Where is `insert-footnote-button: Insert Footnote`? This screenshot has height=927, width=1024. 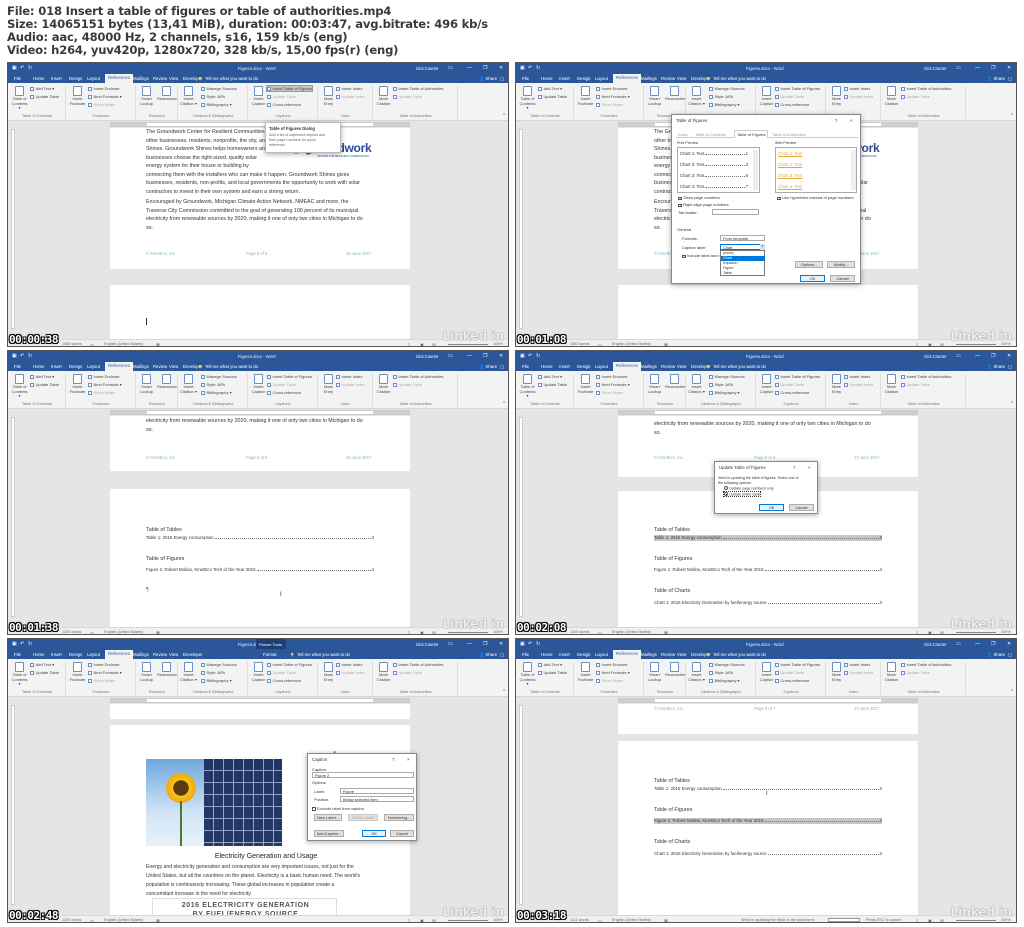 insert-footnote-button: Insert Footnote is located at coordinates (585, 672).